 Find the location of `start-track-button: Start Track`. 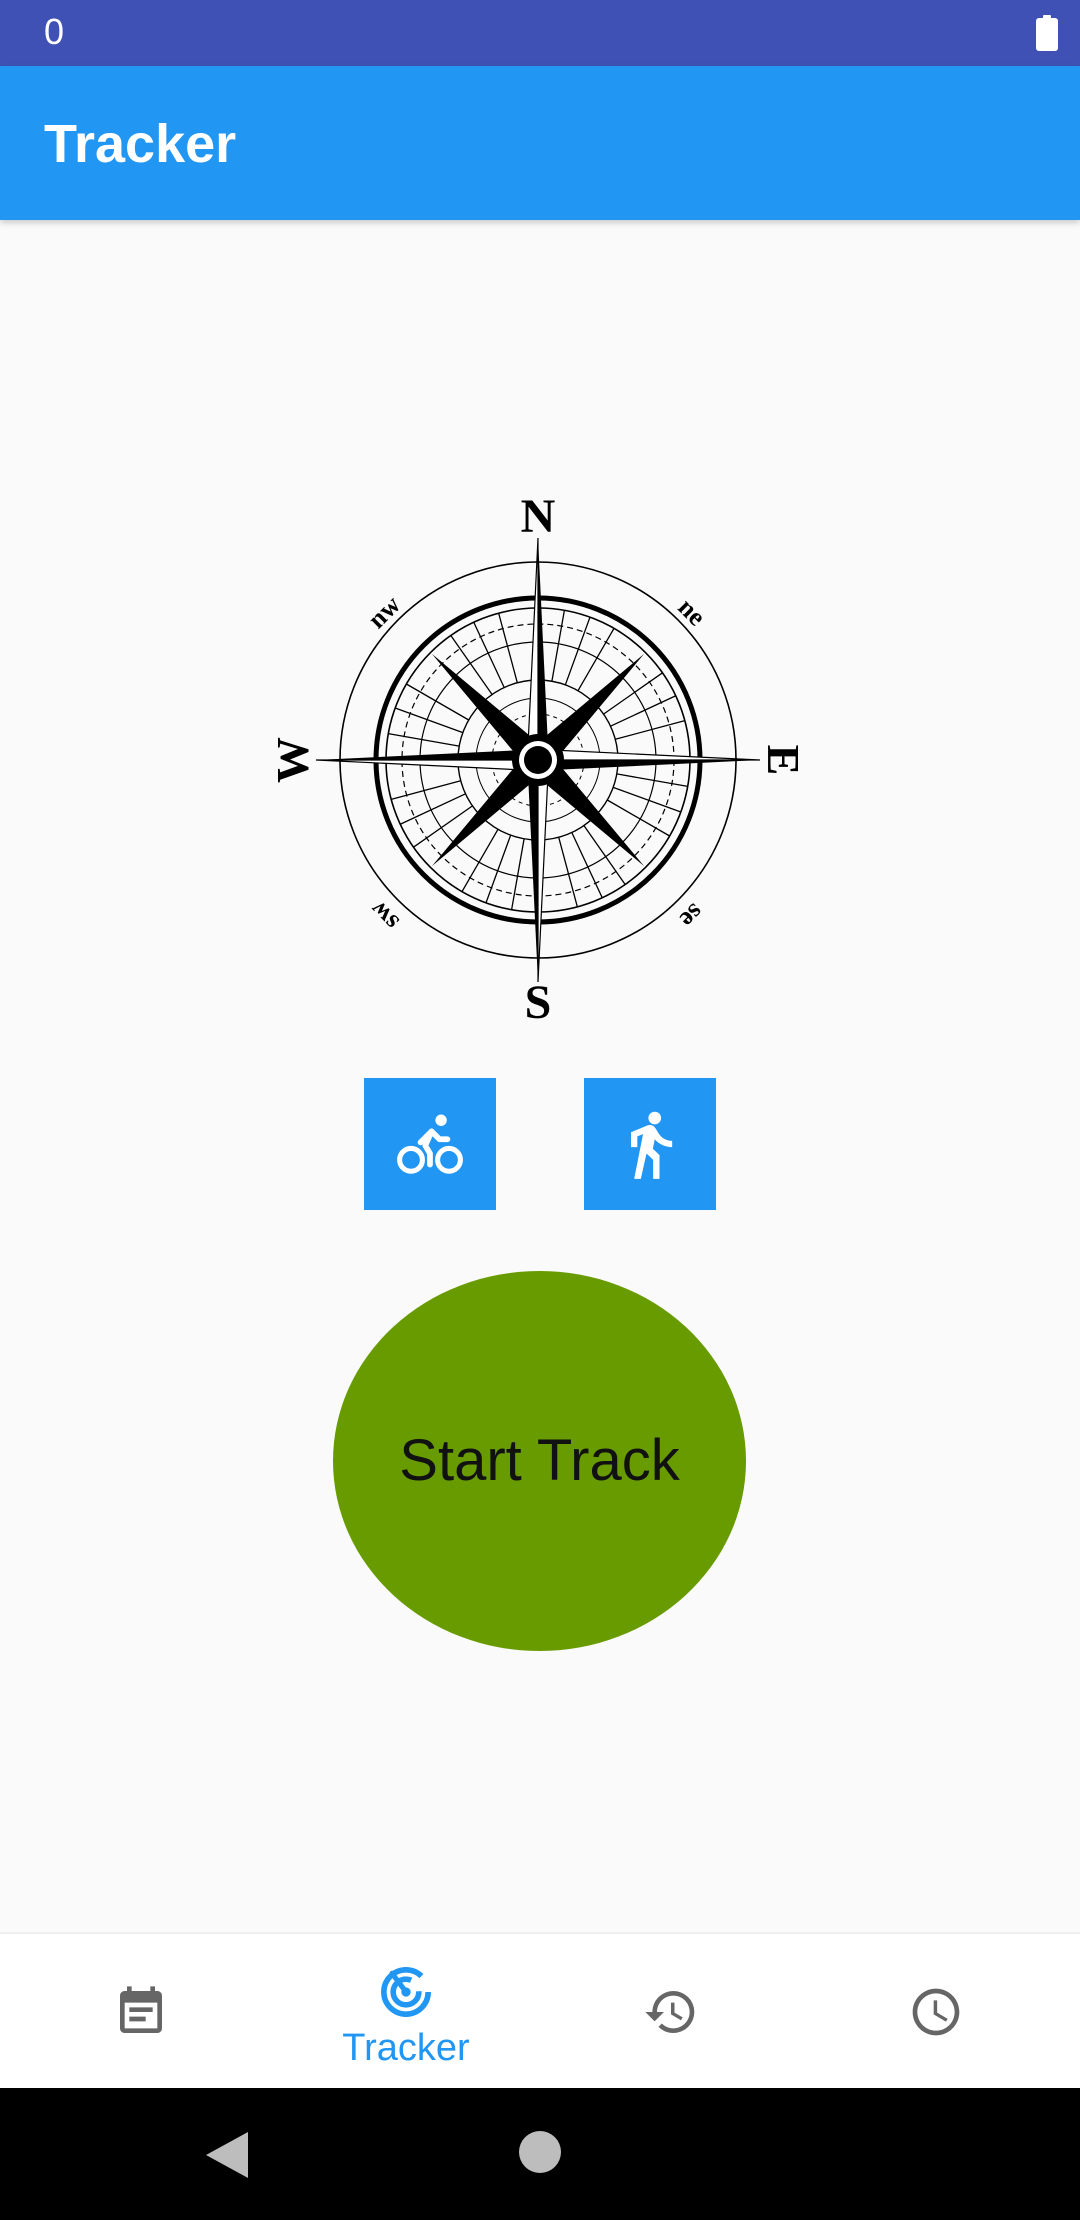

start-track-button: Start Track is located at coordinates (539, 1461).